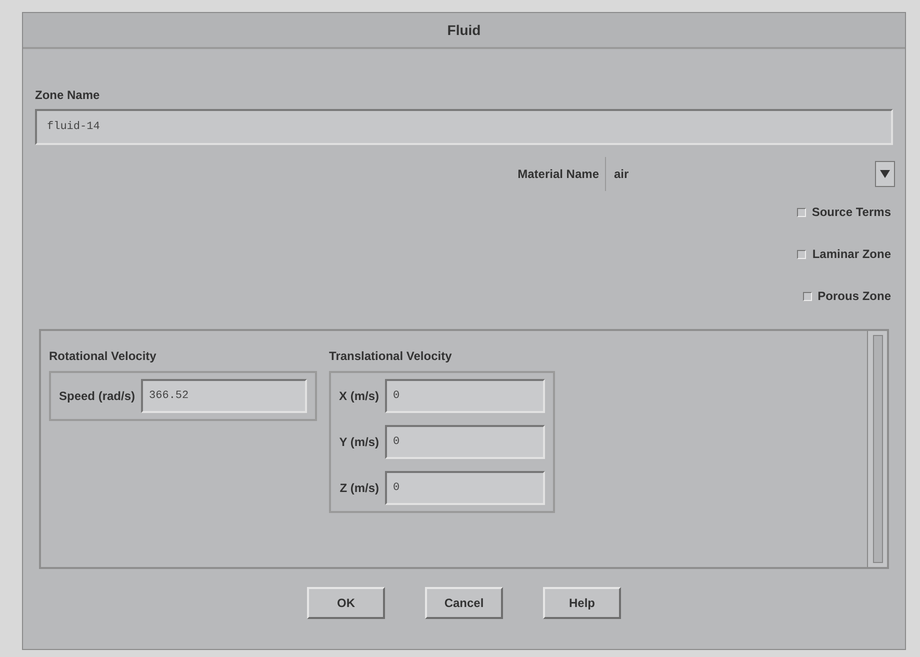 This screenshot has width=920, height=657. I want to click on dialog-button: Help, so click(582, 603).